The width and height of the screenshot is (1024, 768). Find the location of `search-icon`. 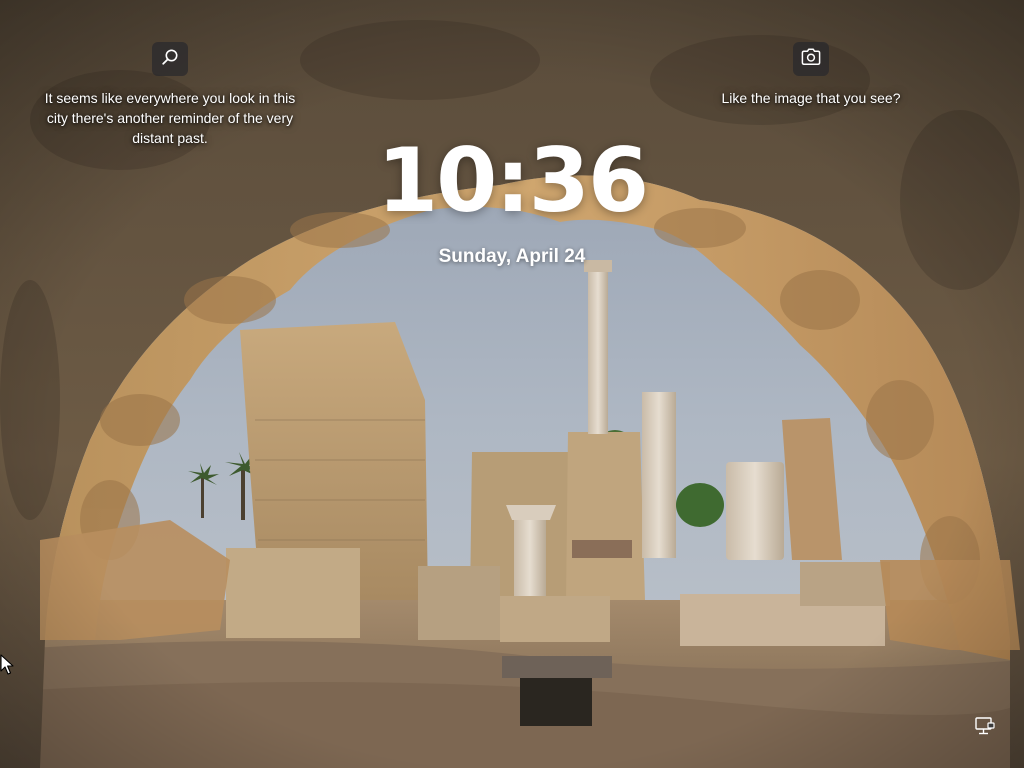

search-icon is located at coordinates (170, 59).